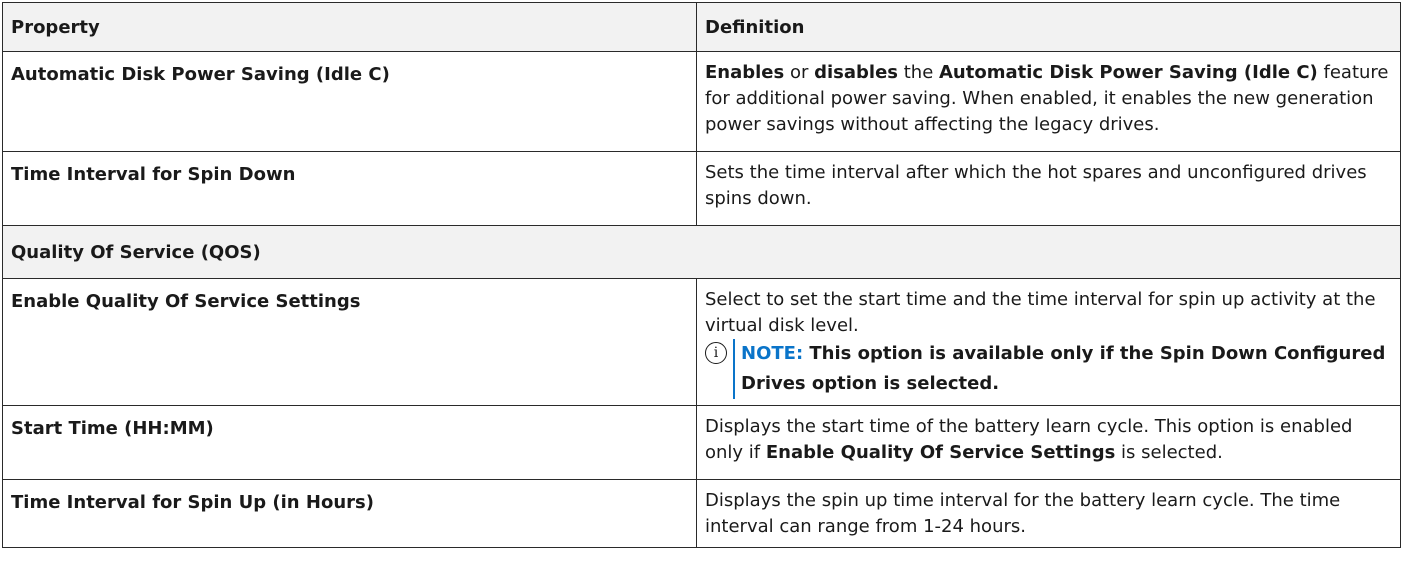 Image resolution: width=1405 pixels, height=578 pixels. Describe the element at coordinates (349, 188) in the screenshot. I see `property-cell: Time Interval for Spin Down` at that location.